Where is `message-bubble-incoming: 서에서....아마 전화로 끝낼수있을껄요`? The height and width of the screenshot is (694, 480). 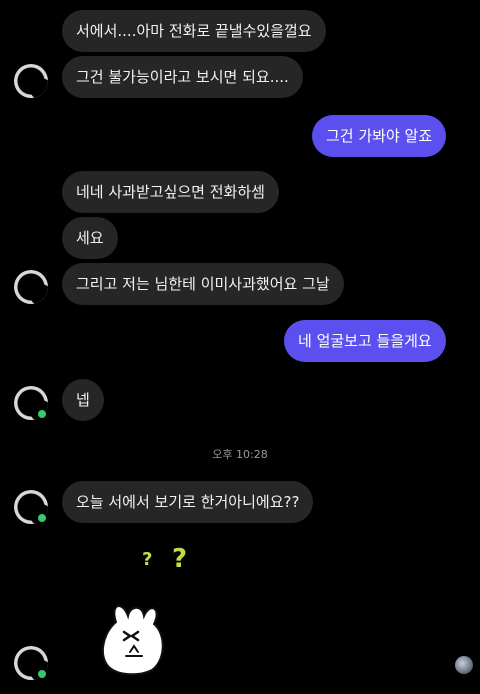 message-bubble-incoming: 서에서....아마 전화로 끝낼수있을껄요 is located at coordinates (194, 31).